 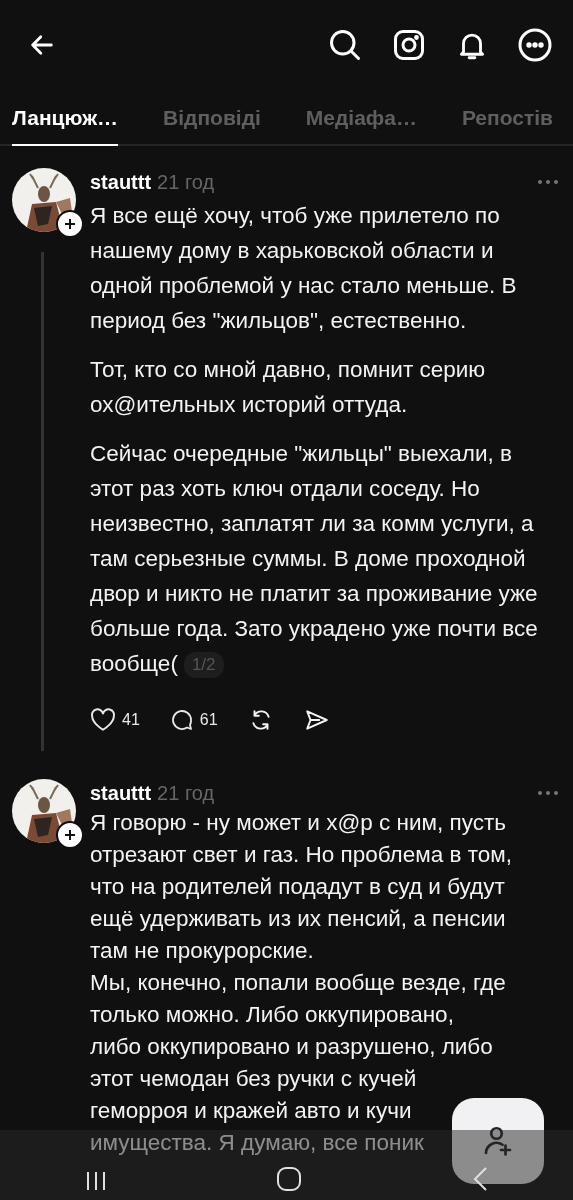 What do you see at coordinates (535, 45) in the screenshot?
I see `more-icon` at bounding box center [535, 45].